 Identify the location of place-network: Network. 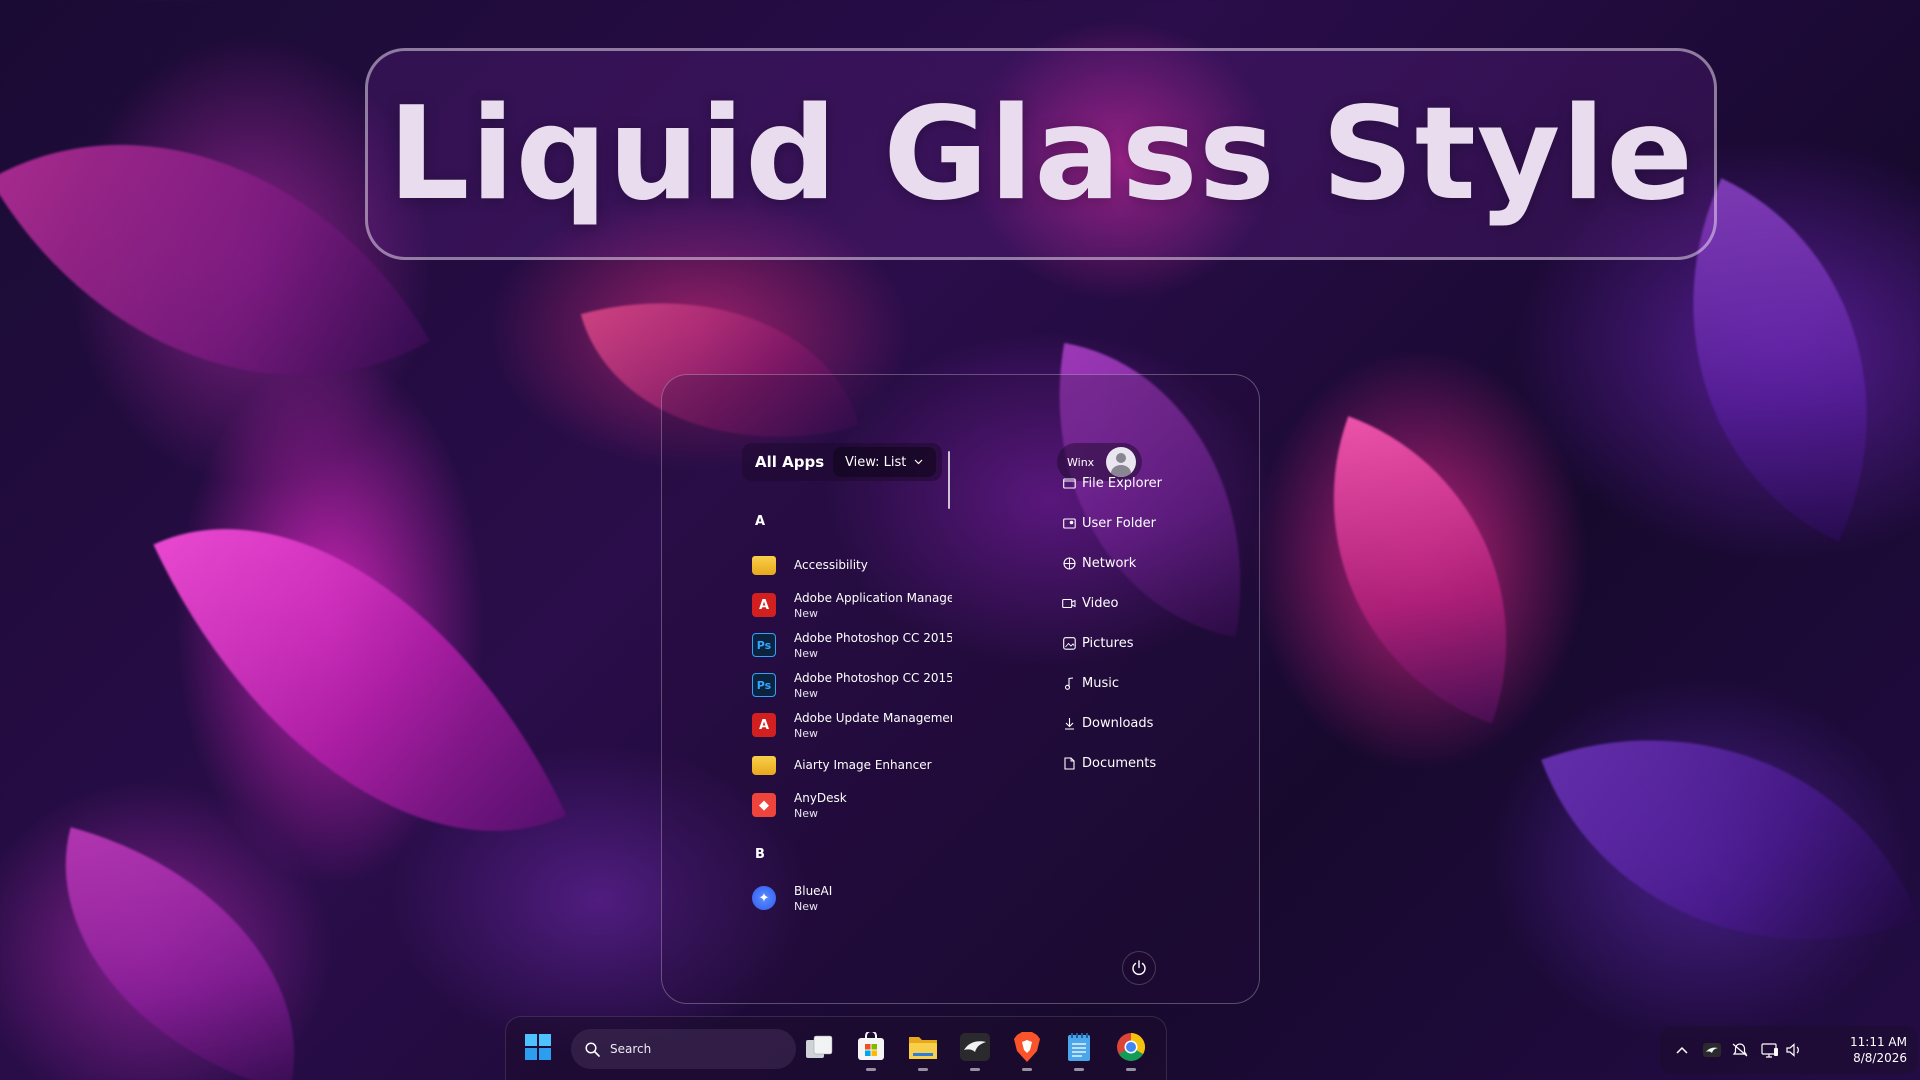
(1099, 563).